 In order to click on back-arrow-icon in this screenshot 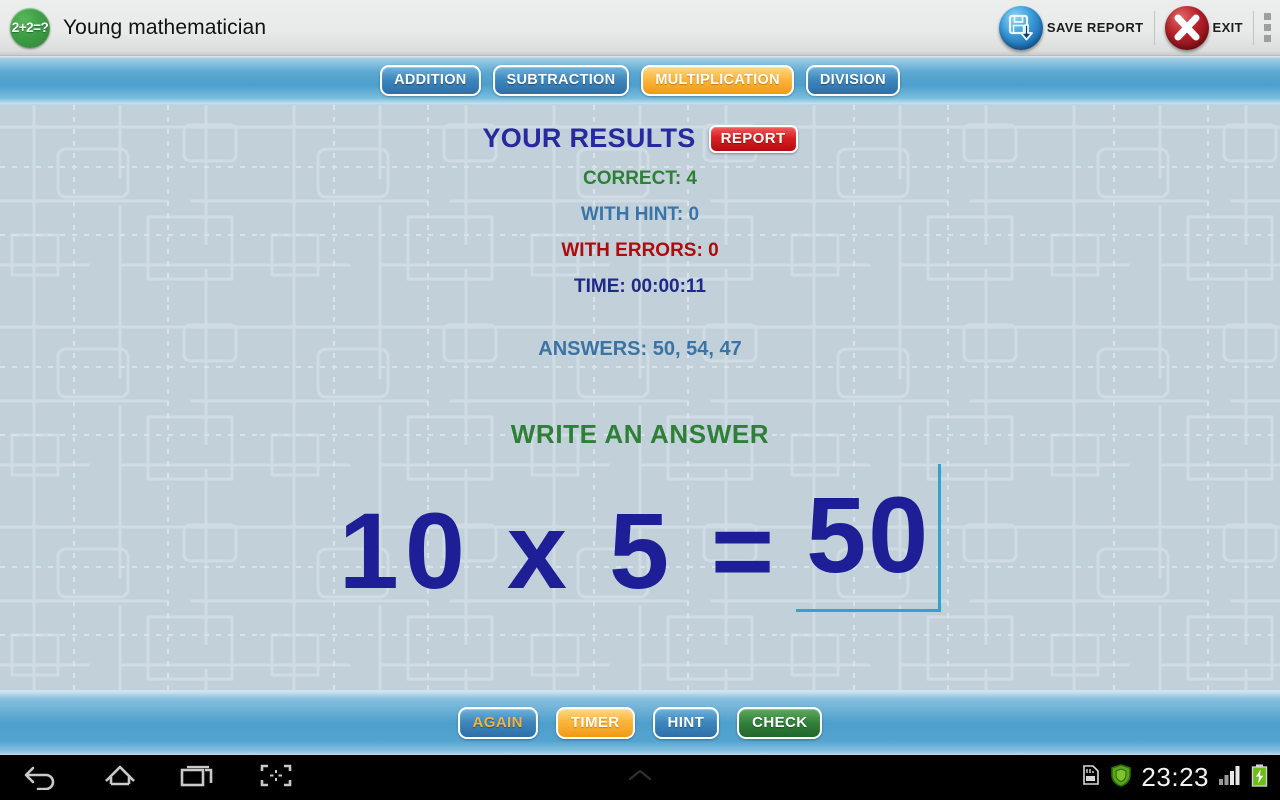, I will do `click(42, 777)`.